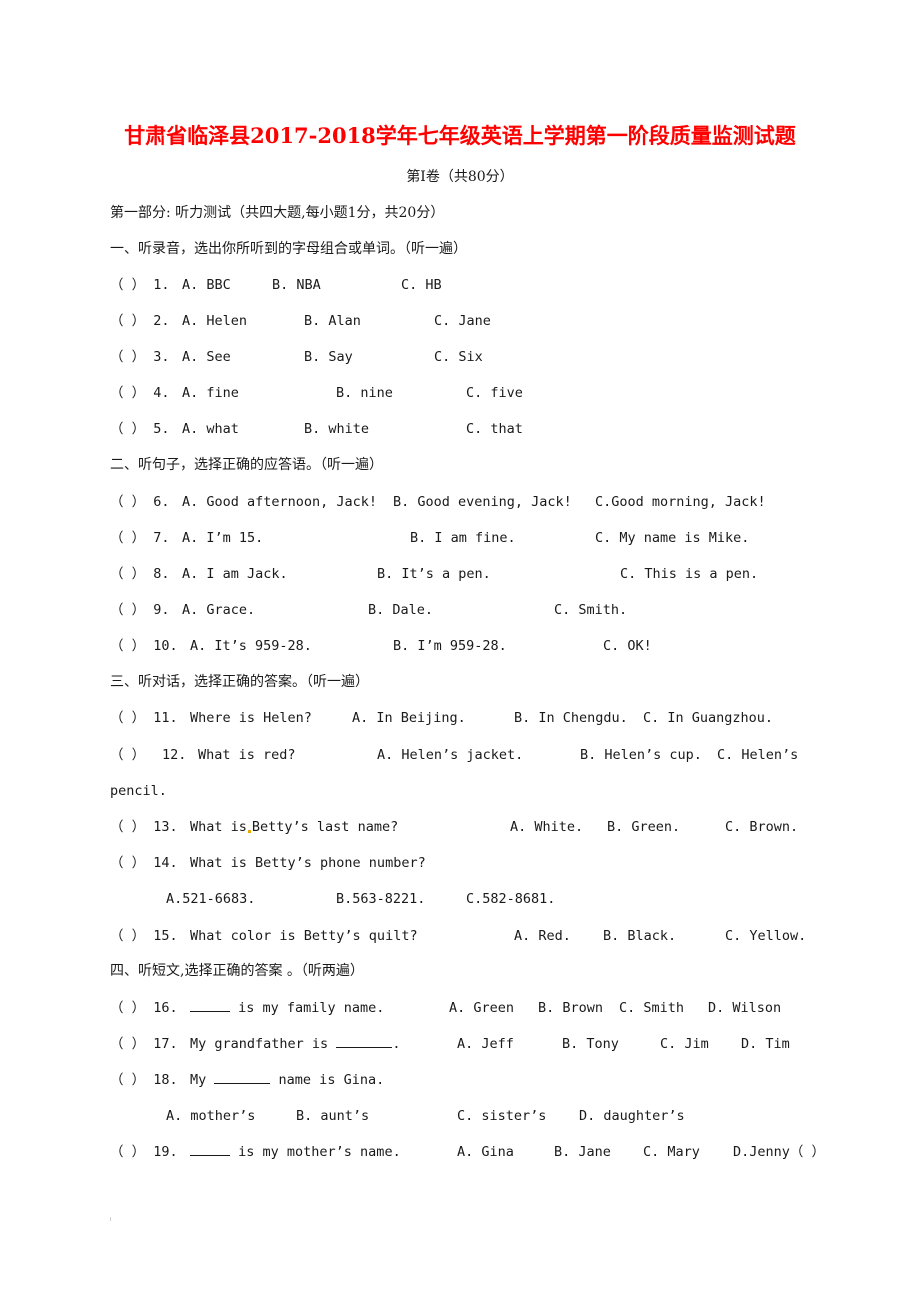 The width and height of the screenshot is (920, 1302). I want to click on question-number: 15., so click(165, 936).